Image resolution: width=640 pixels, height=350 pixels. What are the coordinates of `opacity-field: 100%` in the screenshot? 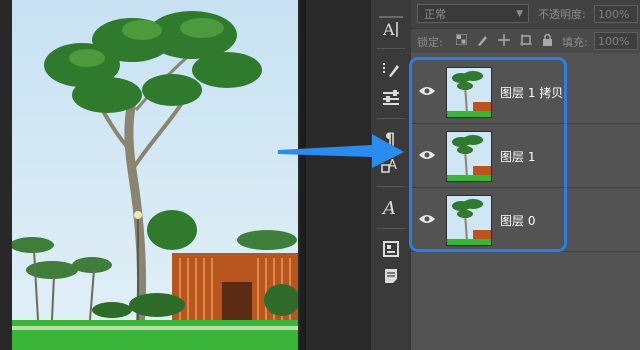 It's located at (616, 14).